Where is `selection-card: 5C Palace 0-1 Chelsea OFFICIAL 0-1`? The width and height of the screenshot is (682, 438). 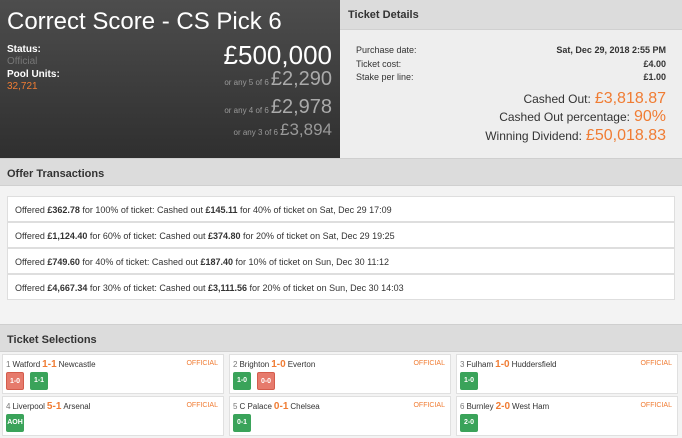
selection-card: 5C Palace 0-1 Chelsea OFFICIAL 0-1 is located at coordinates (340, 416).